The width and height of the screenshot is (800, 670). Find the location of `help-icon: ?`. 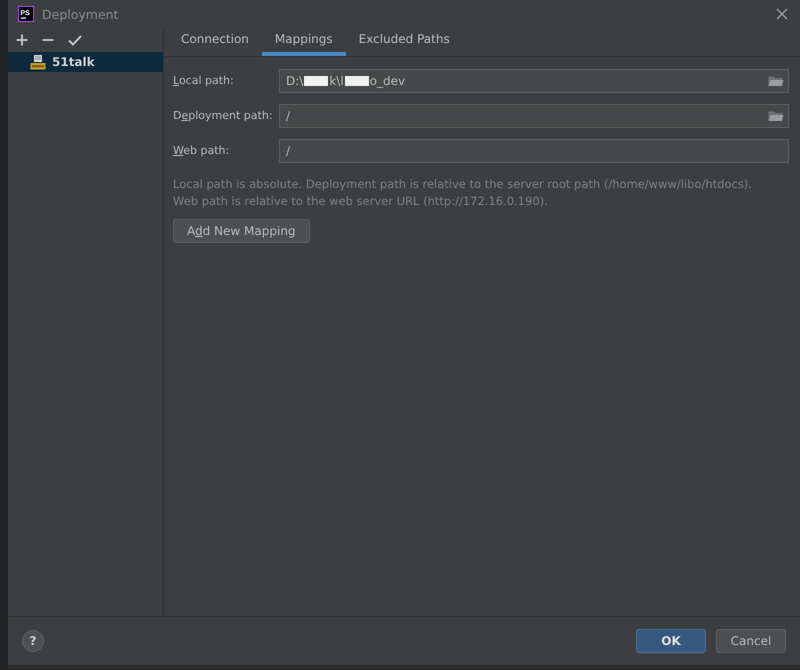

help-icon: ? is located at coordinates (33, 641).